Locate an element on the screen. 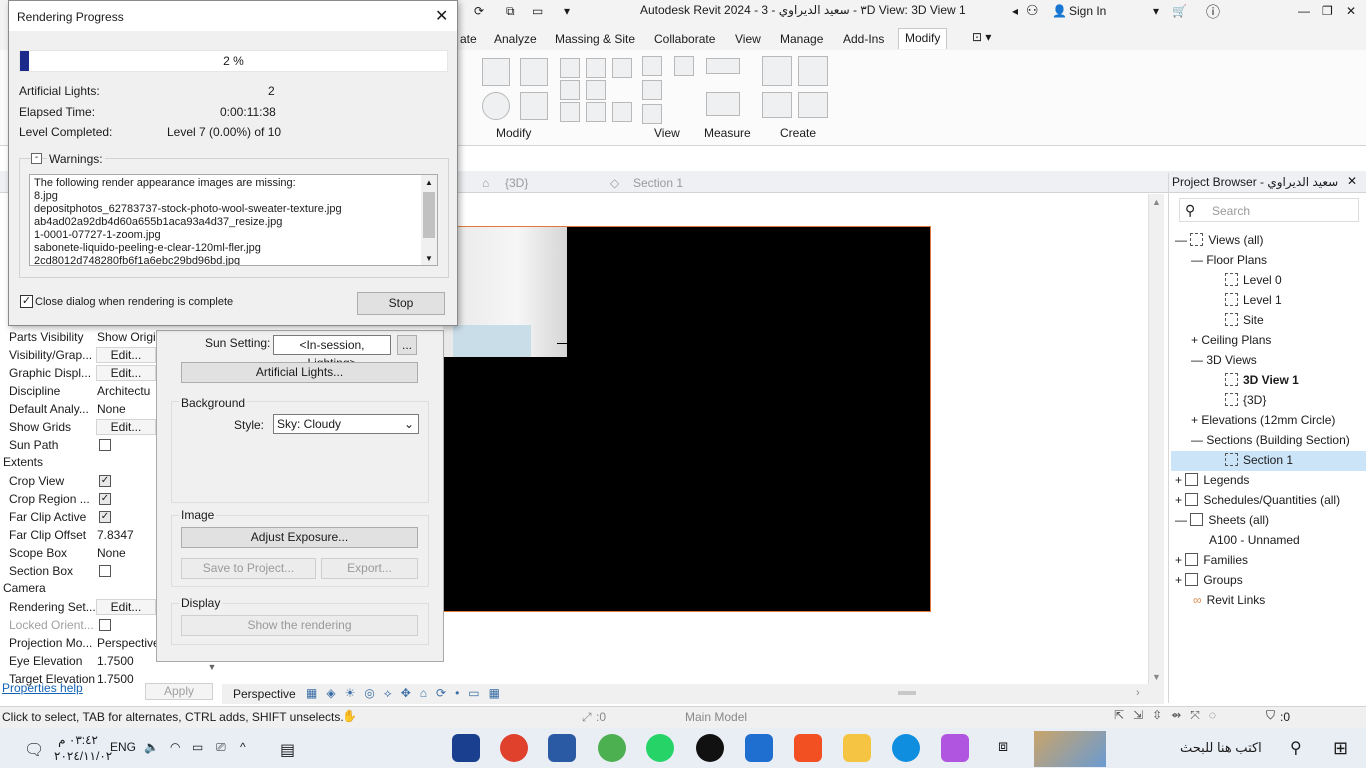 The height and width of the screenshot is (768, 1366). collapse-warnings-icon: - is located at coordinates (36, 158).